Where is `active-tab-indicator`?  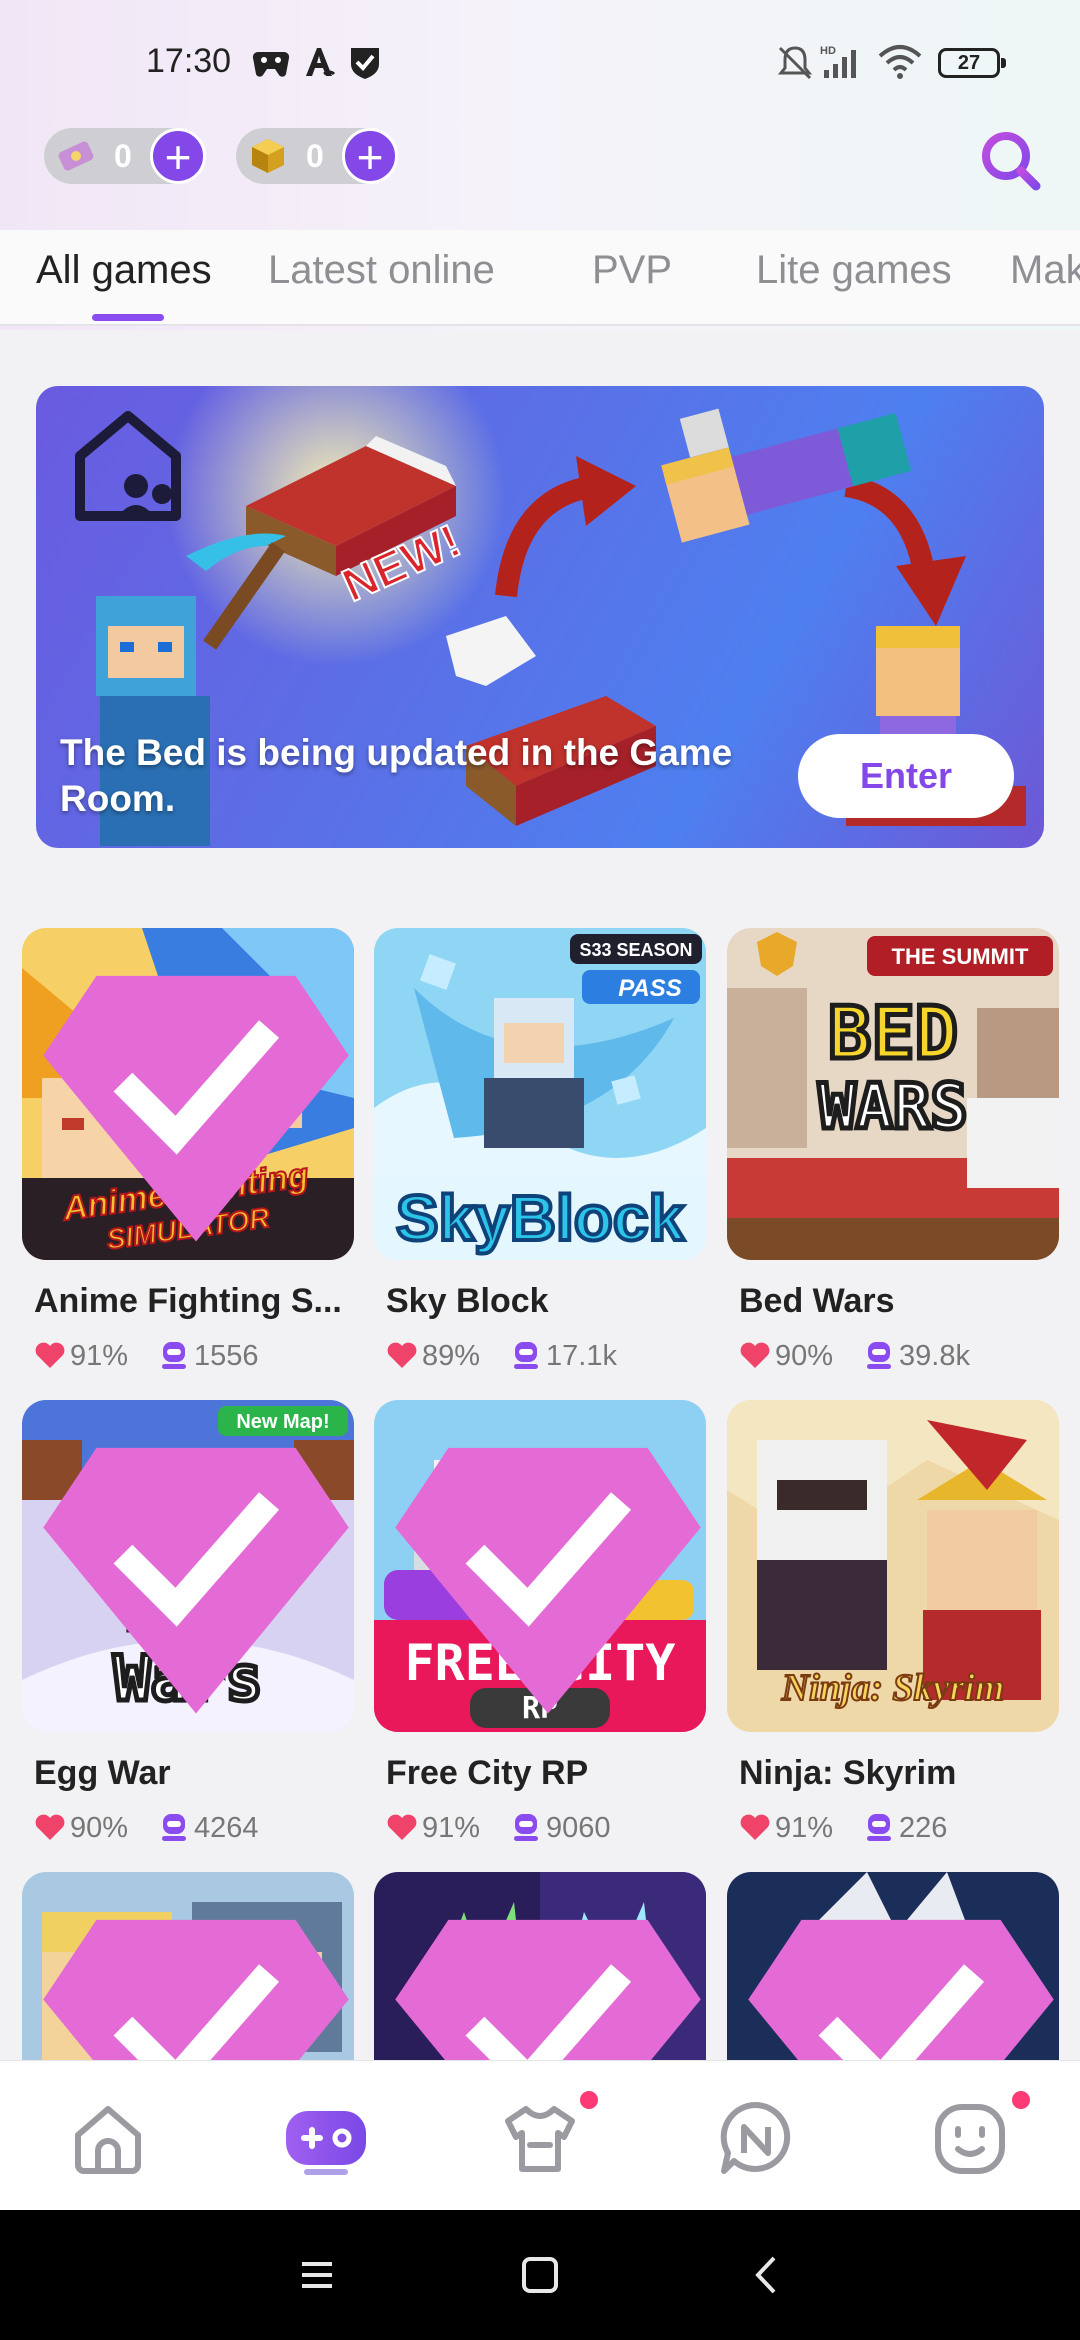 active-tab-indicator is located at coordinates (128, 317).